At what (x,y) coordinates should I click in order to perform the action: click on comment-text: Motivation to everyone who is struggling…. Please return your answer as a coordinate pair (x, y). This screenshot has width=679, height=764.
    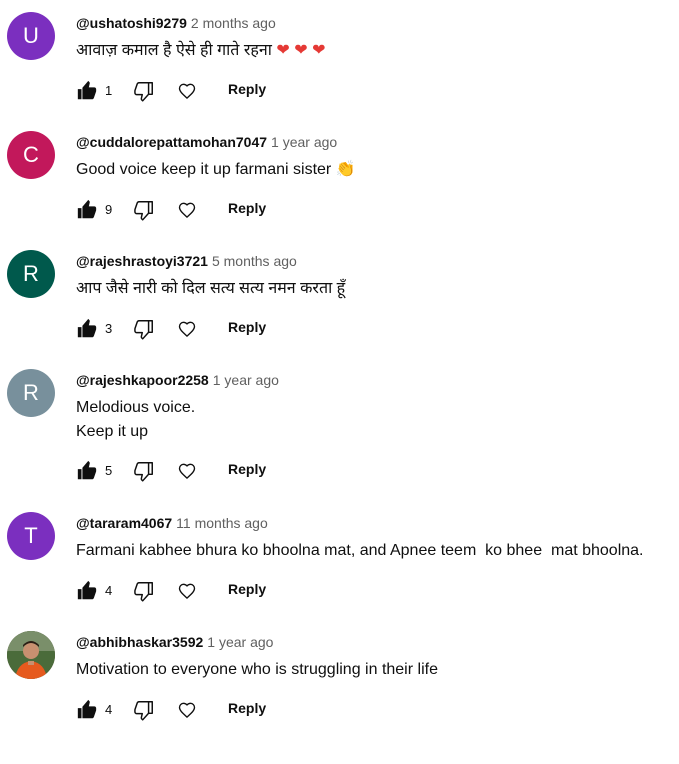
    Looking at the image, I should click on (257, 669).